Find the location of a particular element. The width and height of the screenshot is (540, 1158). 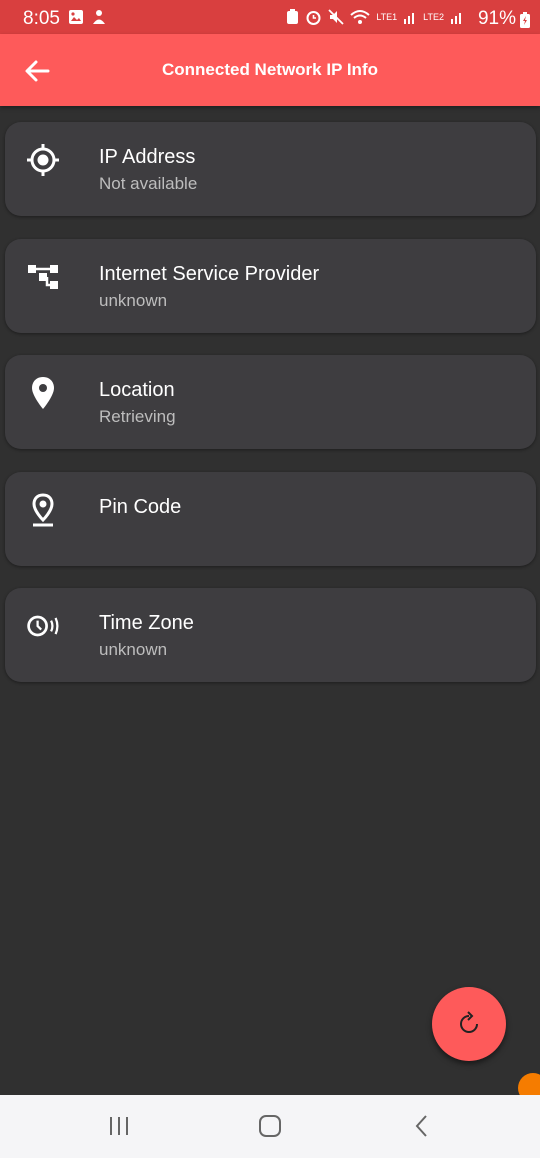

app-bar: Connected Network IP Info is located at coordinates (270, 70).